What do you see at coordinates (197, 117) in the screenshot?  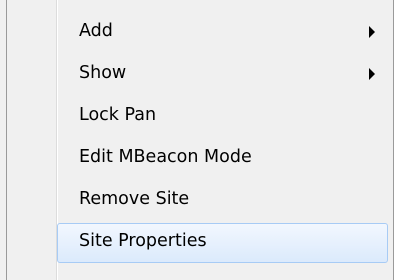 I see `menu-item-lock-pan: Lock Pan` at bounding box center [197, 117].